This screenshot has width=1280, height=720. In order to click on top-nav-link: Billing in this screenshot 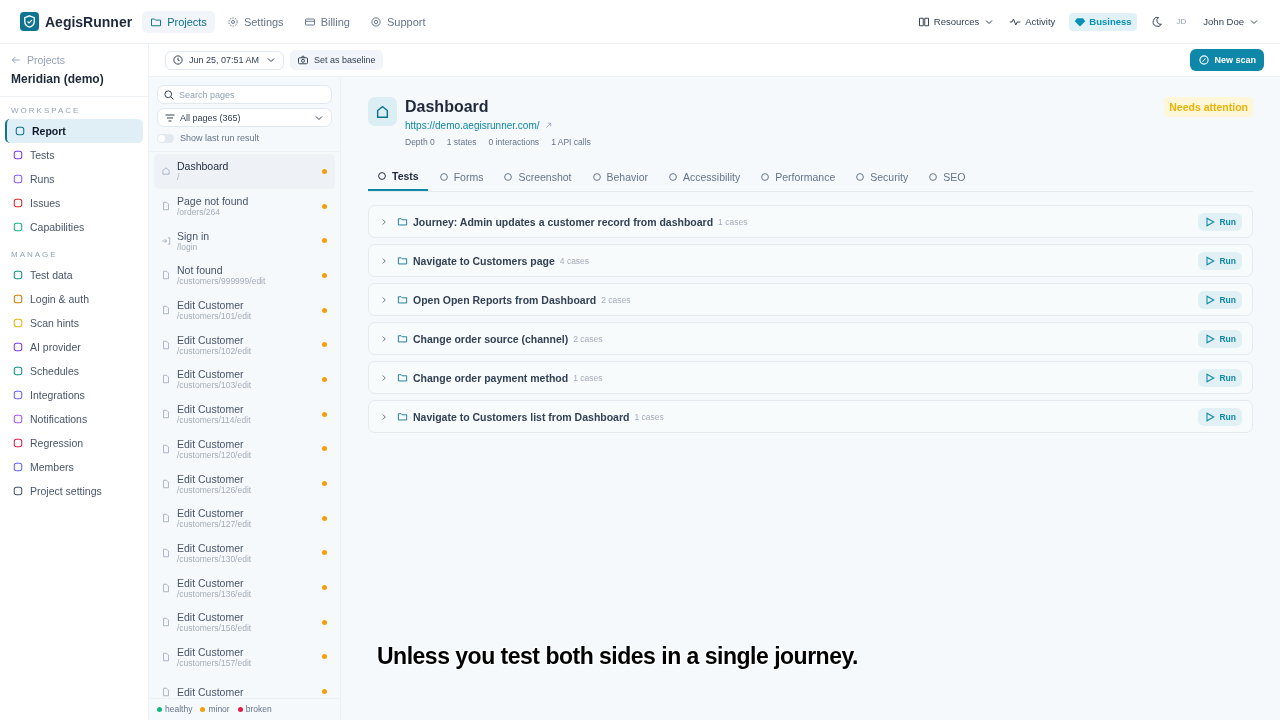, I will do `click(326, 21)`.